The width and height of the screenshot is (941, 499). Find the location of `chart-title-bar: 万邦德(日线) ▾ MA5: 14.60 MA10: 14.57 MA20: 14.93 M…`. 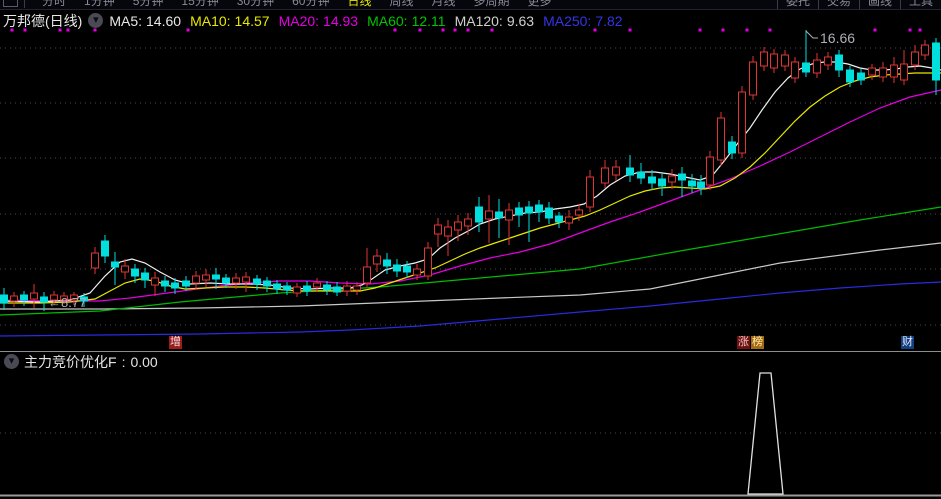

chart-title-bar: 万邦德(日线) ▾ MA5: 14.60 MA10: 14.57 MA20: 14.93 M… is located at coordinates (470, 20).